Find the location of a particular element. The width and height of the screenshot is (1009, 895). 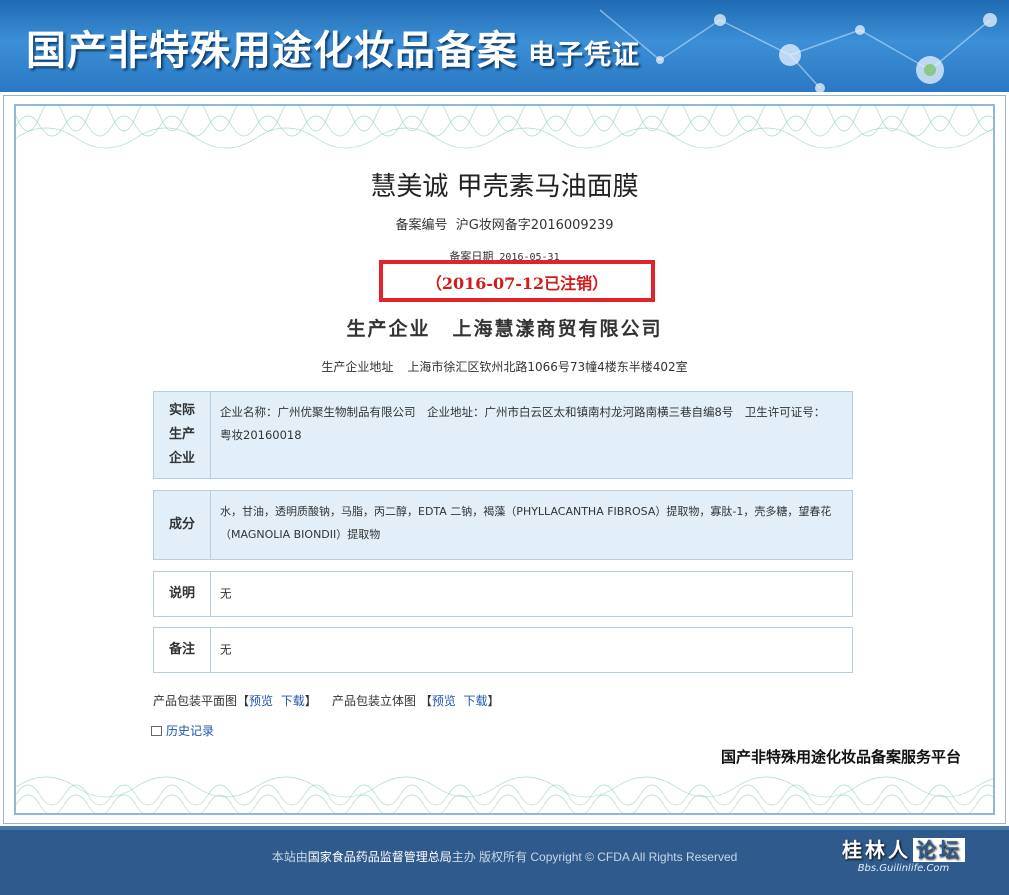

description-label: 说明 is located at coordinates (182, 594).